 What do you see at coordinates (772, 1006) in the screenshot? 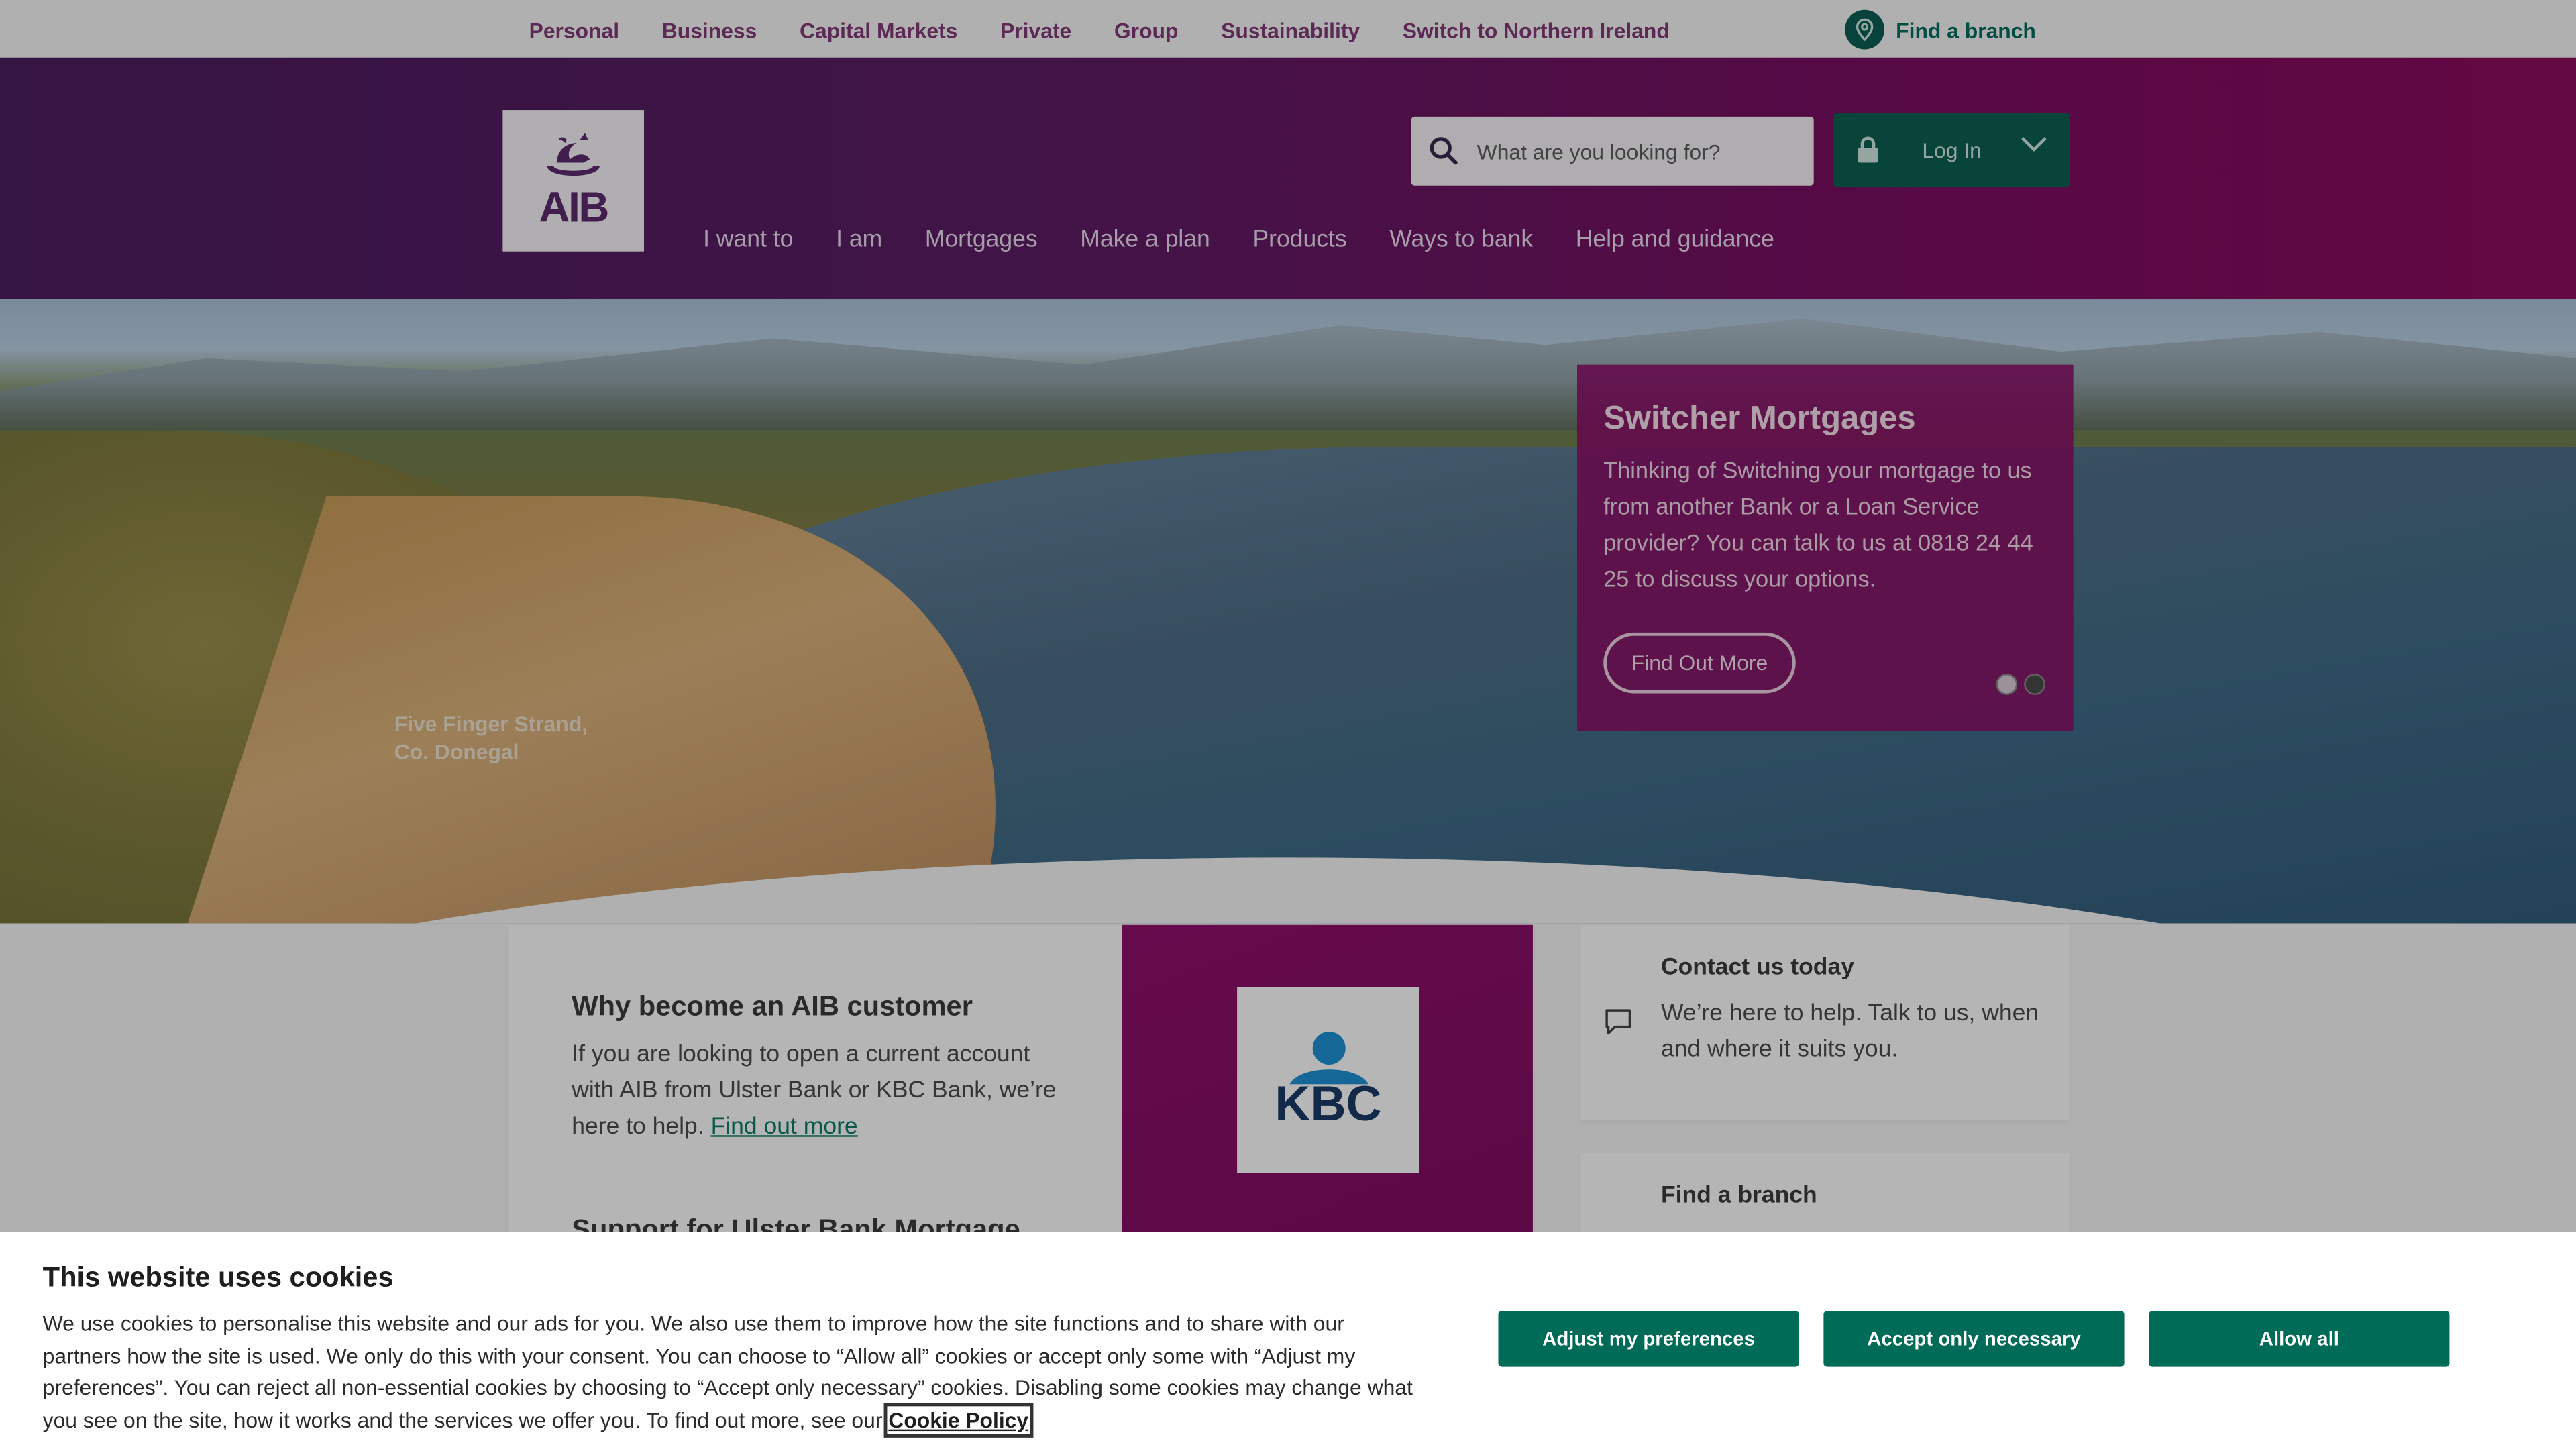
I see `why-aib-title: Why become an AIB customer` at bounding box center [772, 1006].